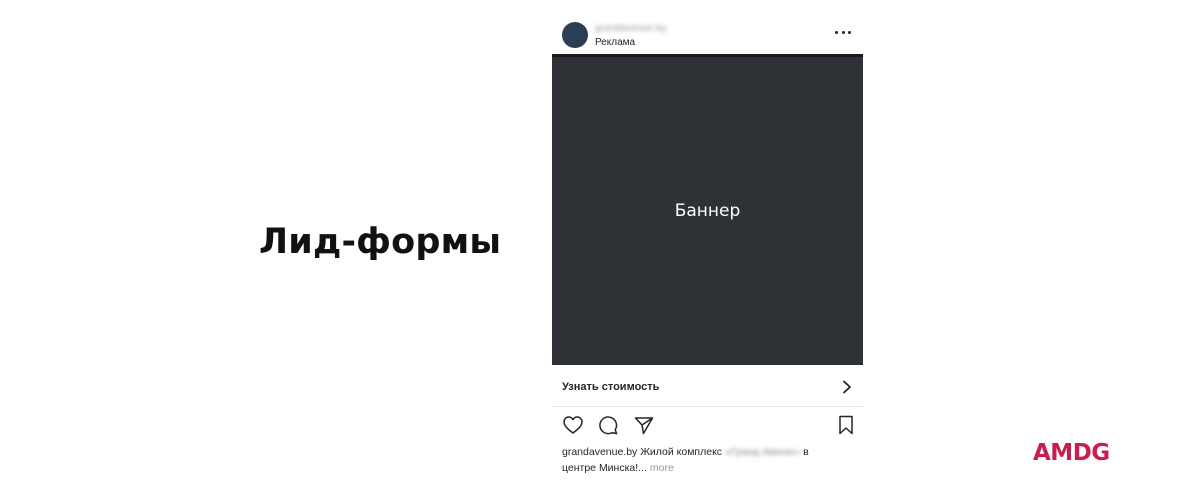  I want to click on caption-more-link: more, so click(662, 468).